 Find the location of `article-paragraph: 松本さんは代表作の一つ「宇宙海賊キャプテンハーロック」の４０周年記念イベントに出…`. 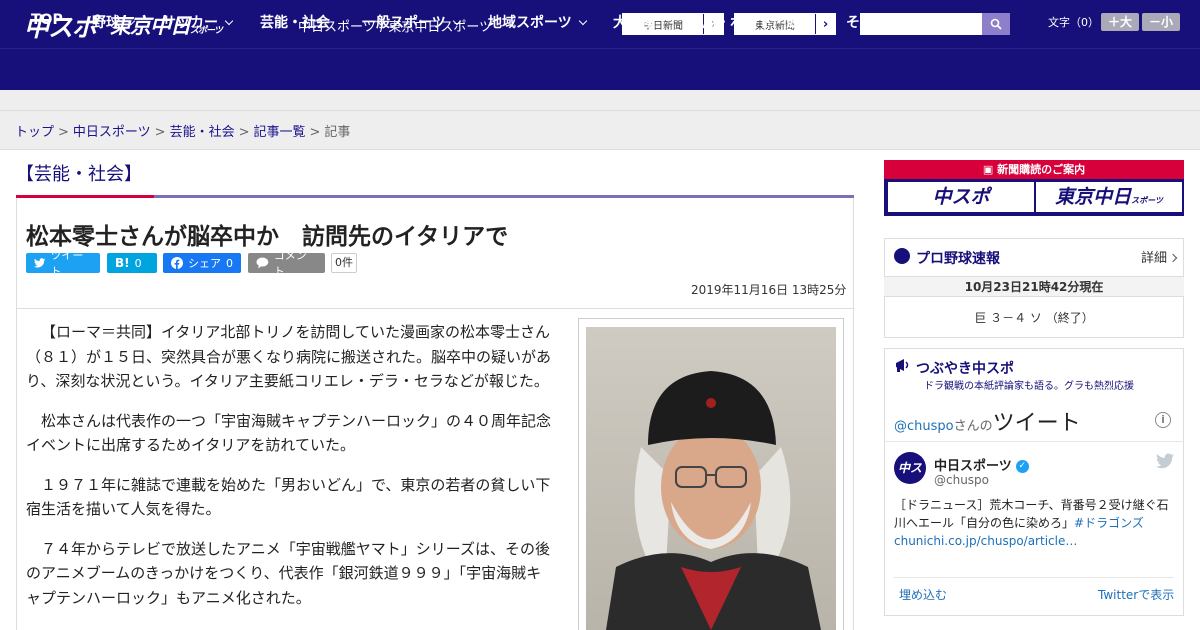

article-paragraph: 松本さんは代表作の一つ「宇宙海賊キャプテンハーロック」の４０周年記念イベントに出… is located at coordinates (289, 433).